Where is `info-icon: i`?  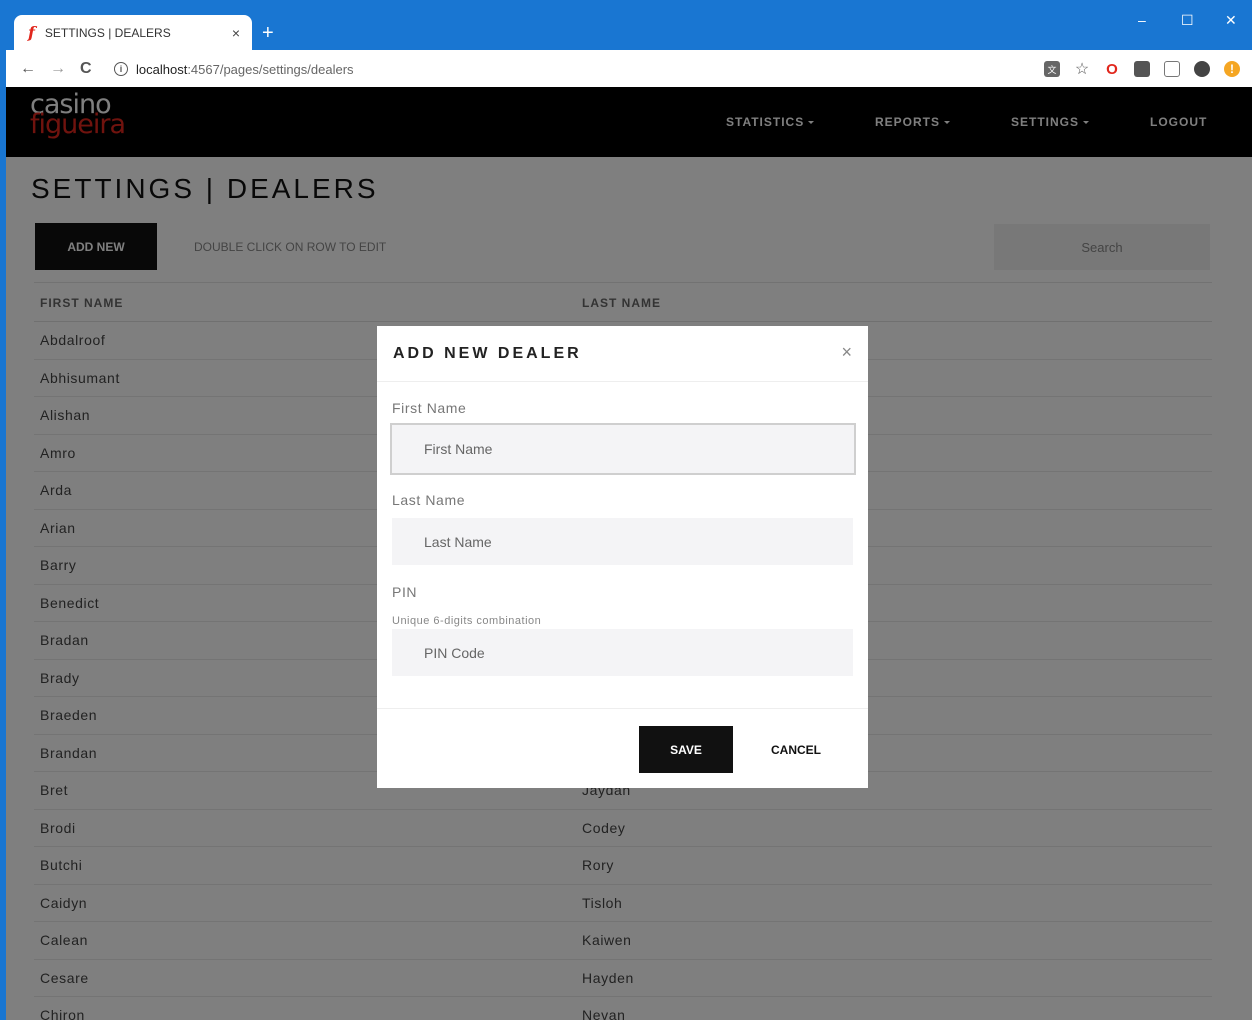
info-icon: i is located at coordinates (121, 69).